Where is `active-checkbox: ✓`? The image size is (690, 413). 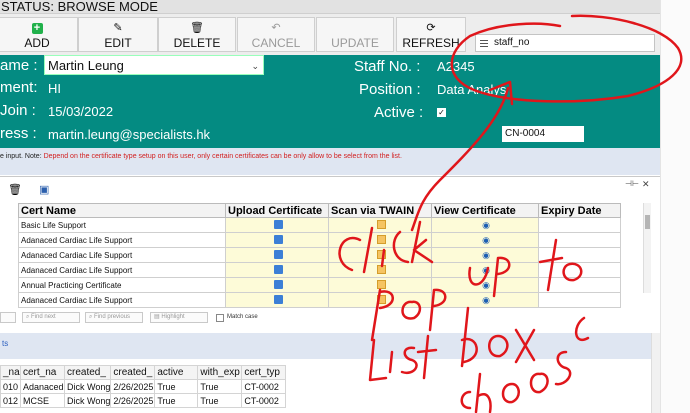 active-checkbox: ✓ is located at coordinates (441, 112).